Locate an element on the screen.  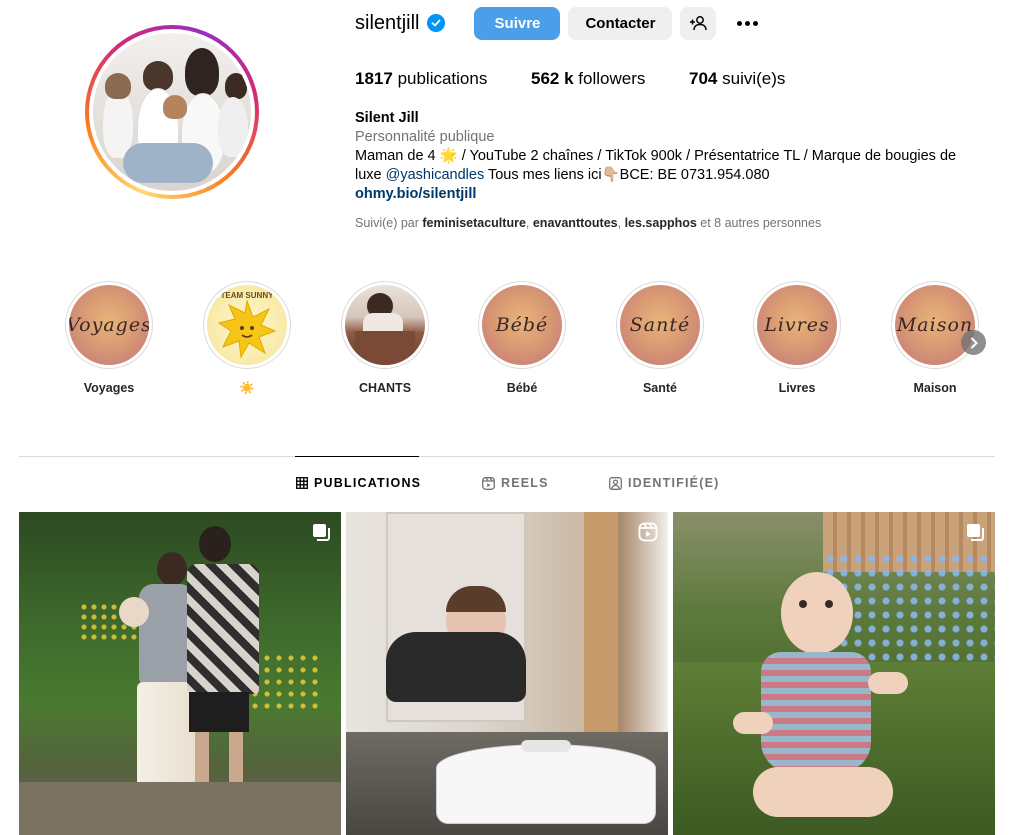
follow-button: Suivre is located at coordinates (517, 23).